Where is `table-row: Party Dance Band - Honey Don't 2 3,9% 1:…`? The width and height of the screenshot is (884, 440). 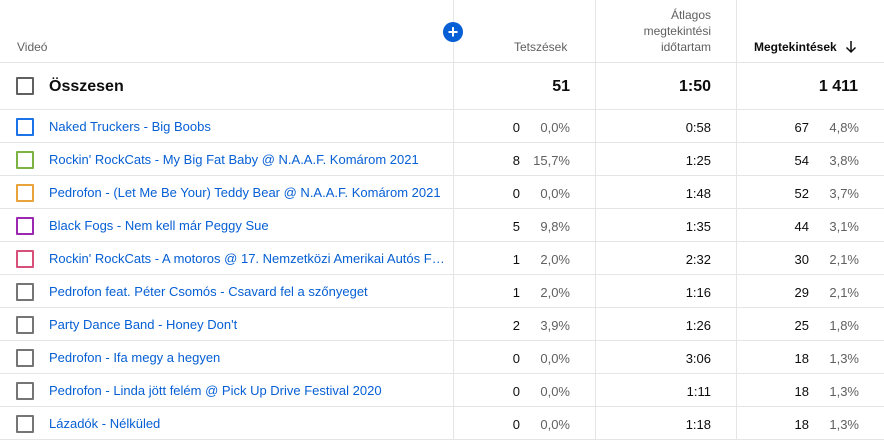
table-row: Party Dance Band - Honey Don't 2 3,9% 1:… is located at coordinates (442, 324).